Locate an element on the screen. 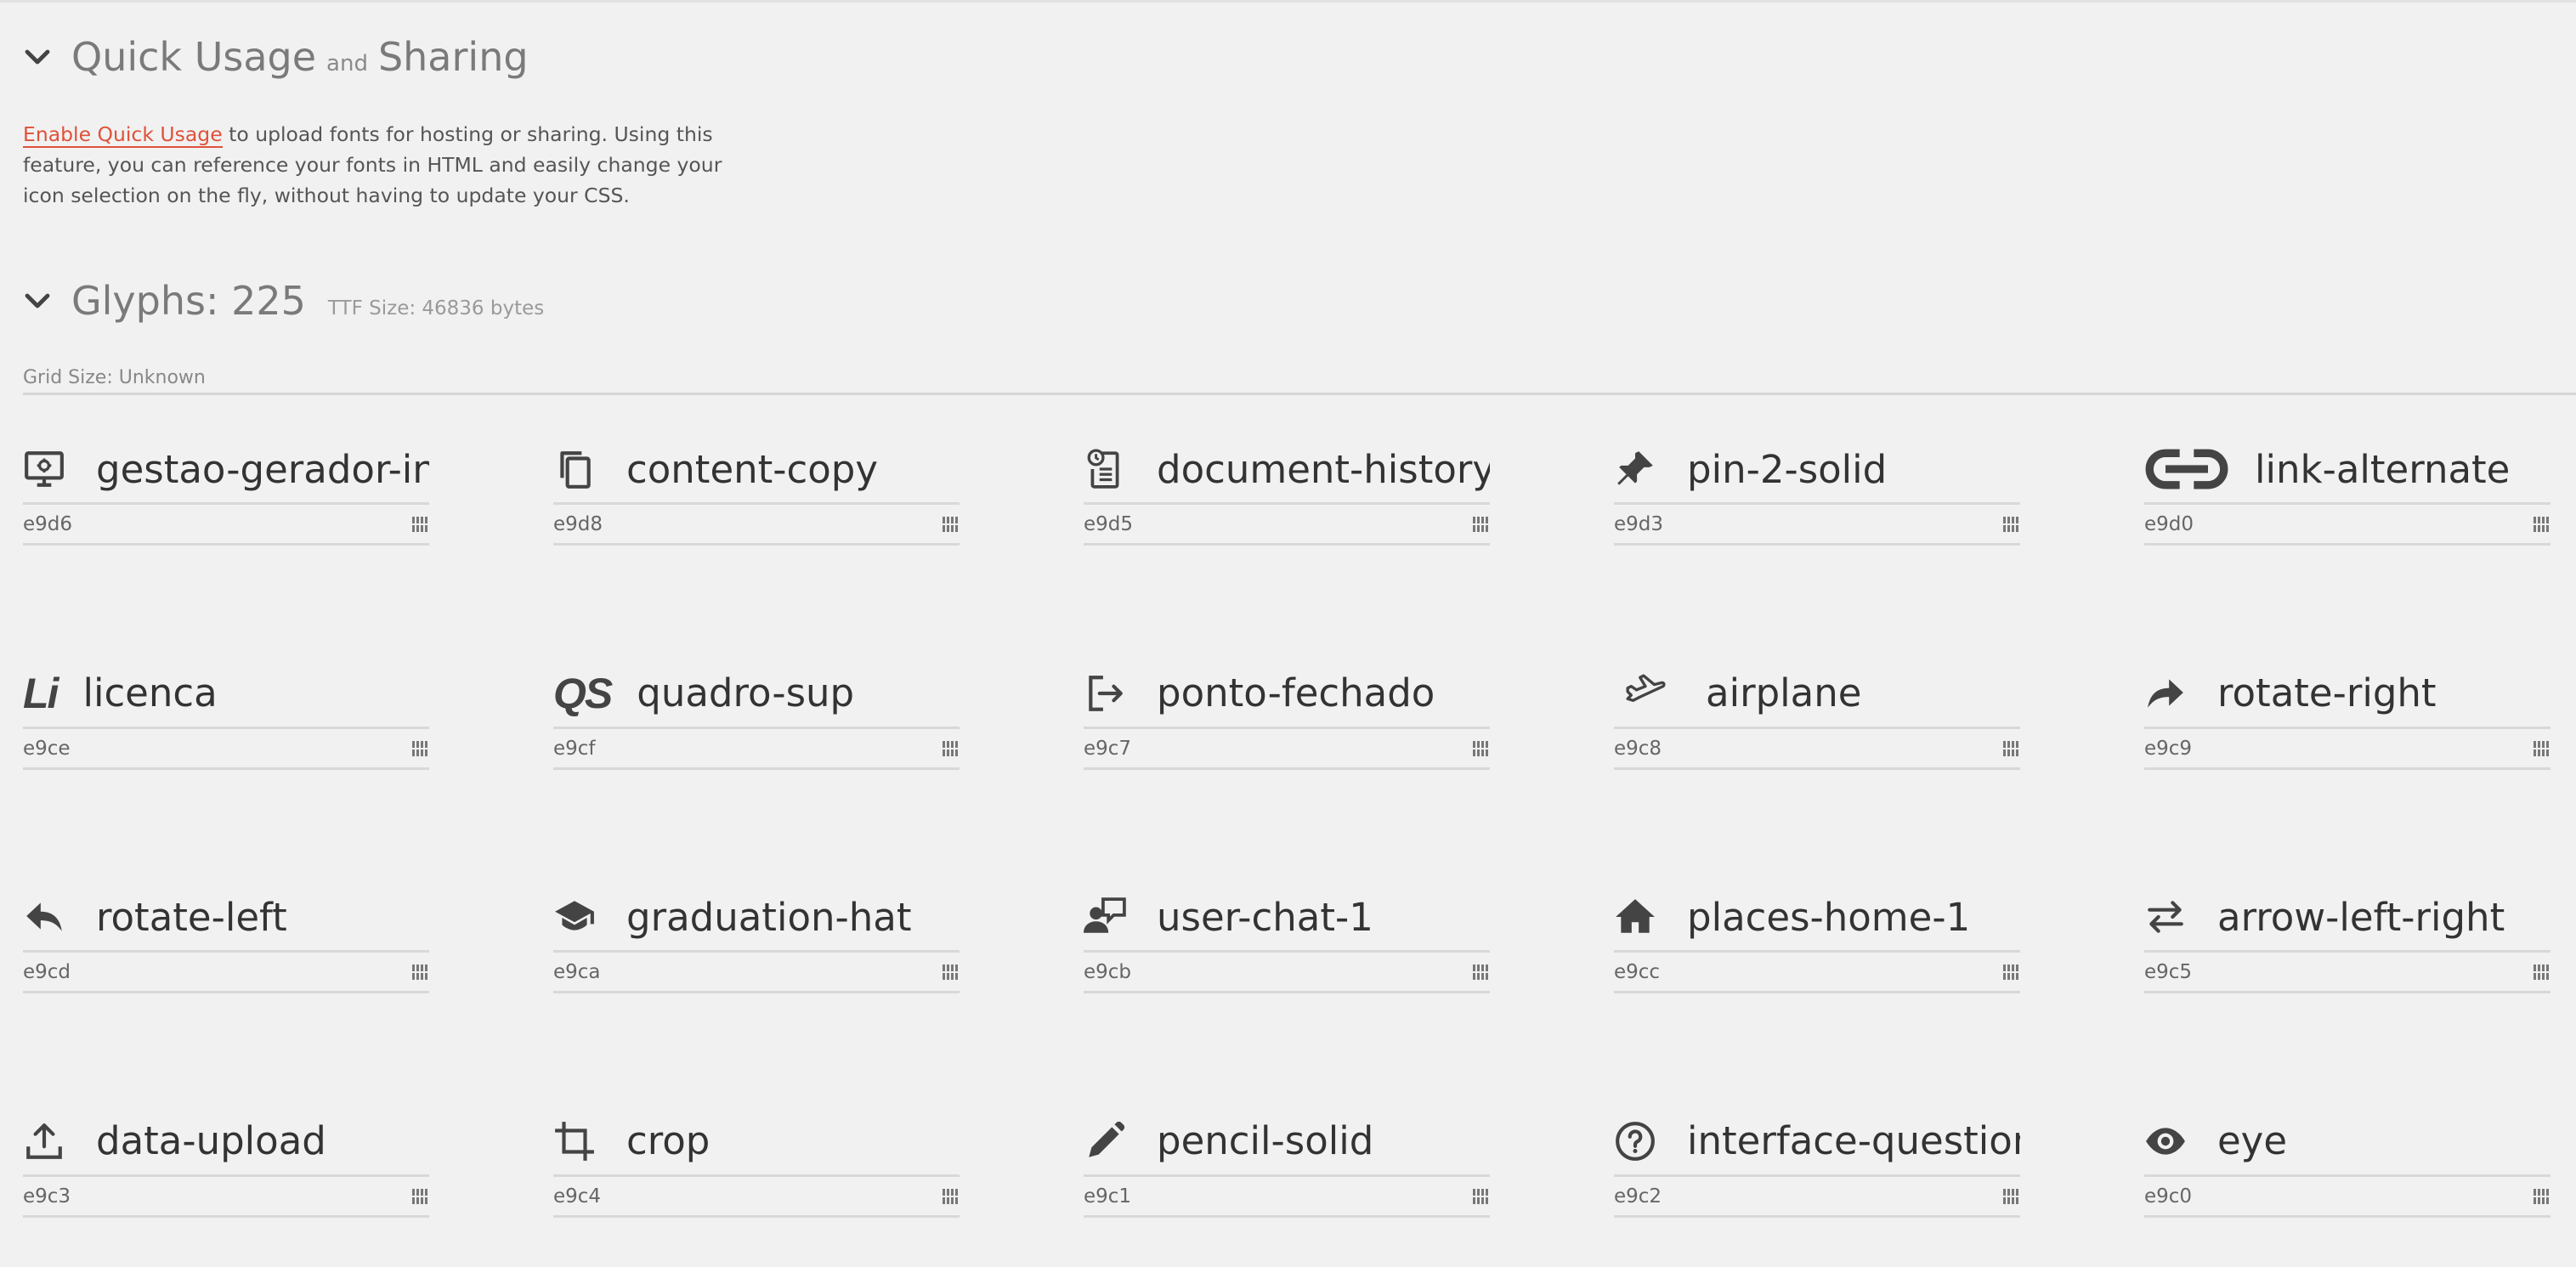 Image resolution: width=2576 pixels, height=1267 pixels. glyph-item: Li licenca e9ce is located at coordinates (226, 714).